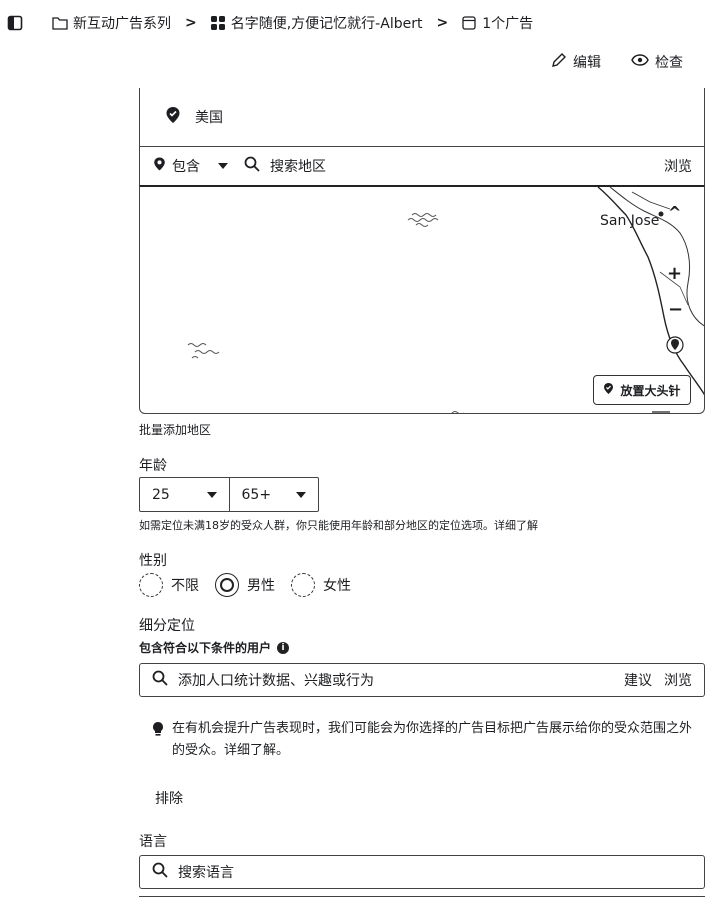 This screenshot has width=721, height=904. What do you see at coordinates (674, 273) in the screenshot?
I see `zoom-in-button: +` at bounding box center [674, 273].